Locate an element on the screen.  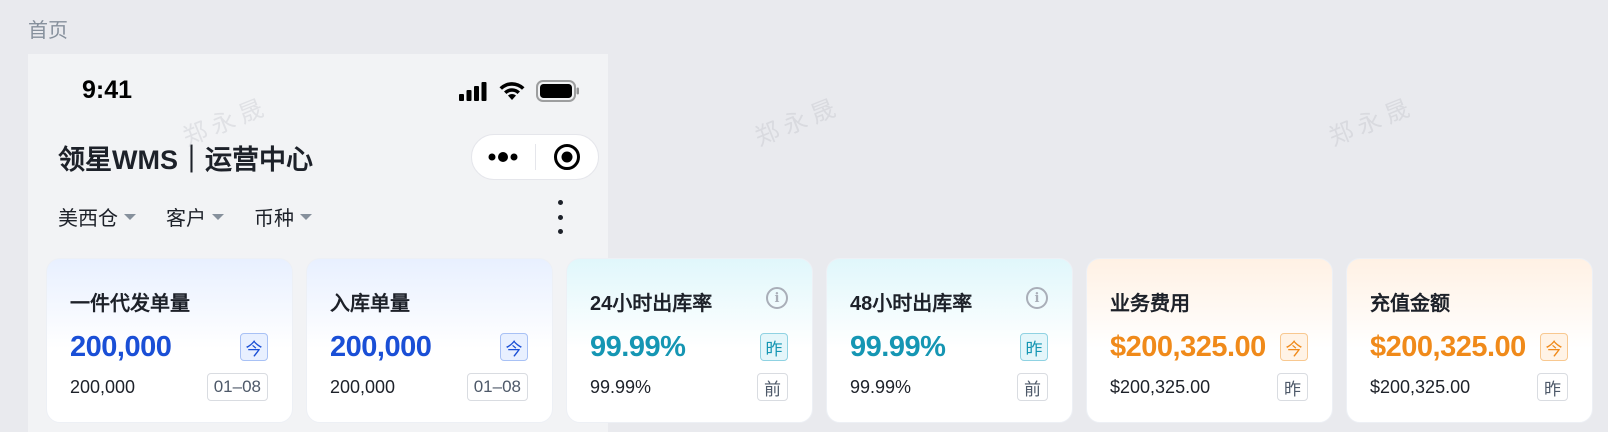
status-time: 9:41 is located at coordinates (107, 90).